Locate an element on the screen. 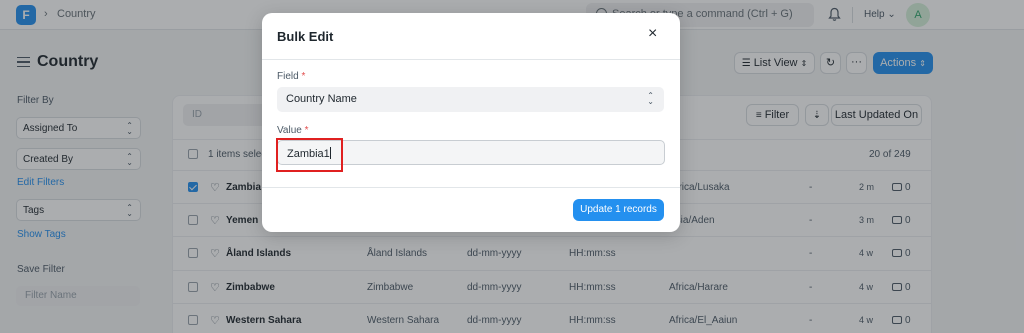 This screenshot has height=333, width=1024. dialog-footer-divider is located at coordinates (471, 187).